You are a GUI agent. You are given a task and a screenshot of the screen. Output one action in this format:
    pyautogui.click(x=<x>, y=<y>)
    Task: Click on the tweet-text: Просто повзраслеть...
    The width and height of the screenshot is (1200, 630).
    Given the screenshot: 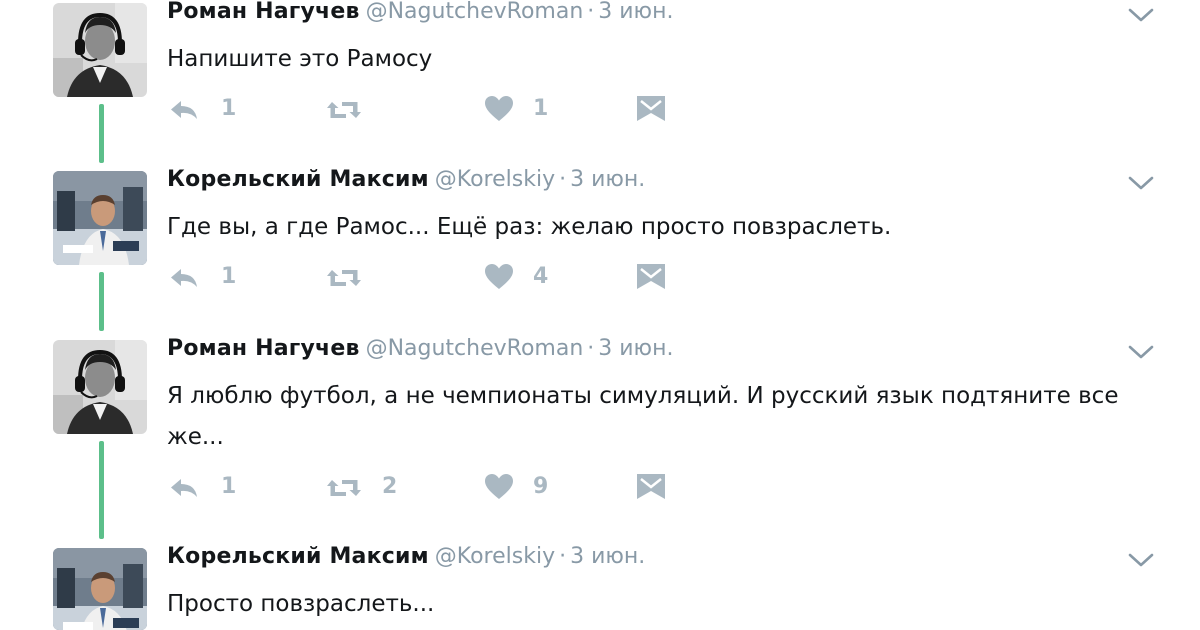 What is the action you would take?
    pyautogui.click(x=301, y=604)
    